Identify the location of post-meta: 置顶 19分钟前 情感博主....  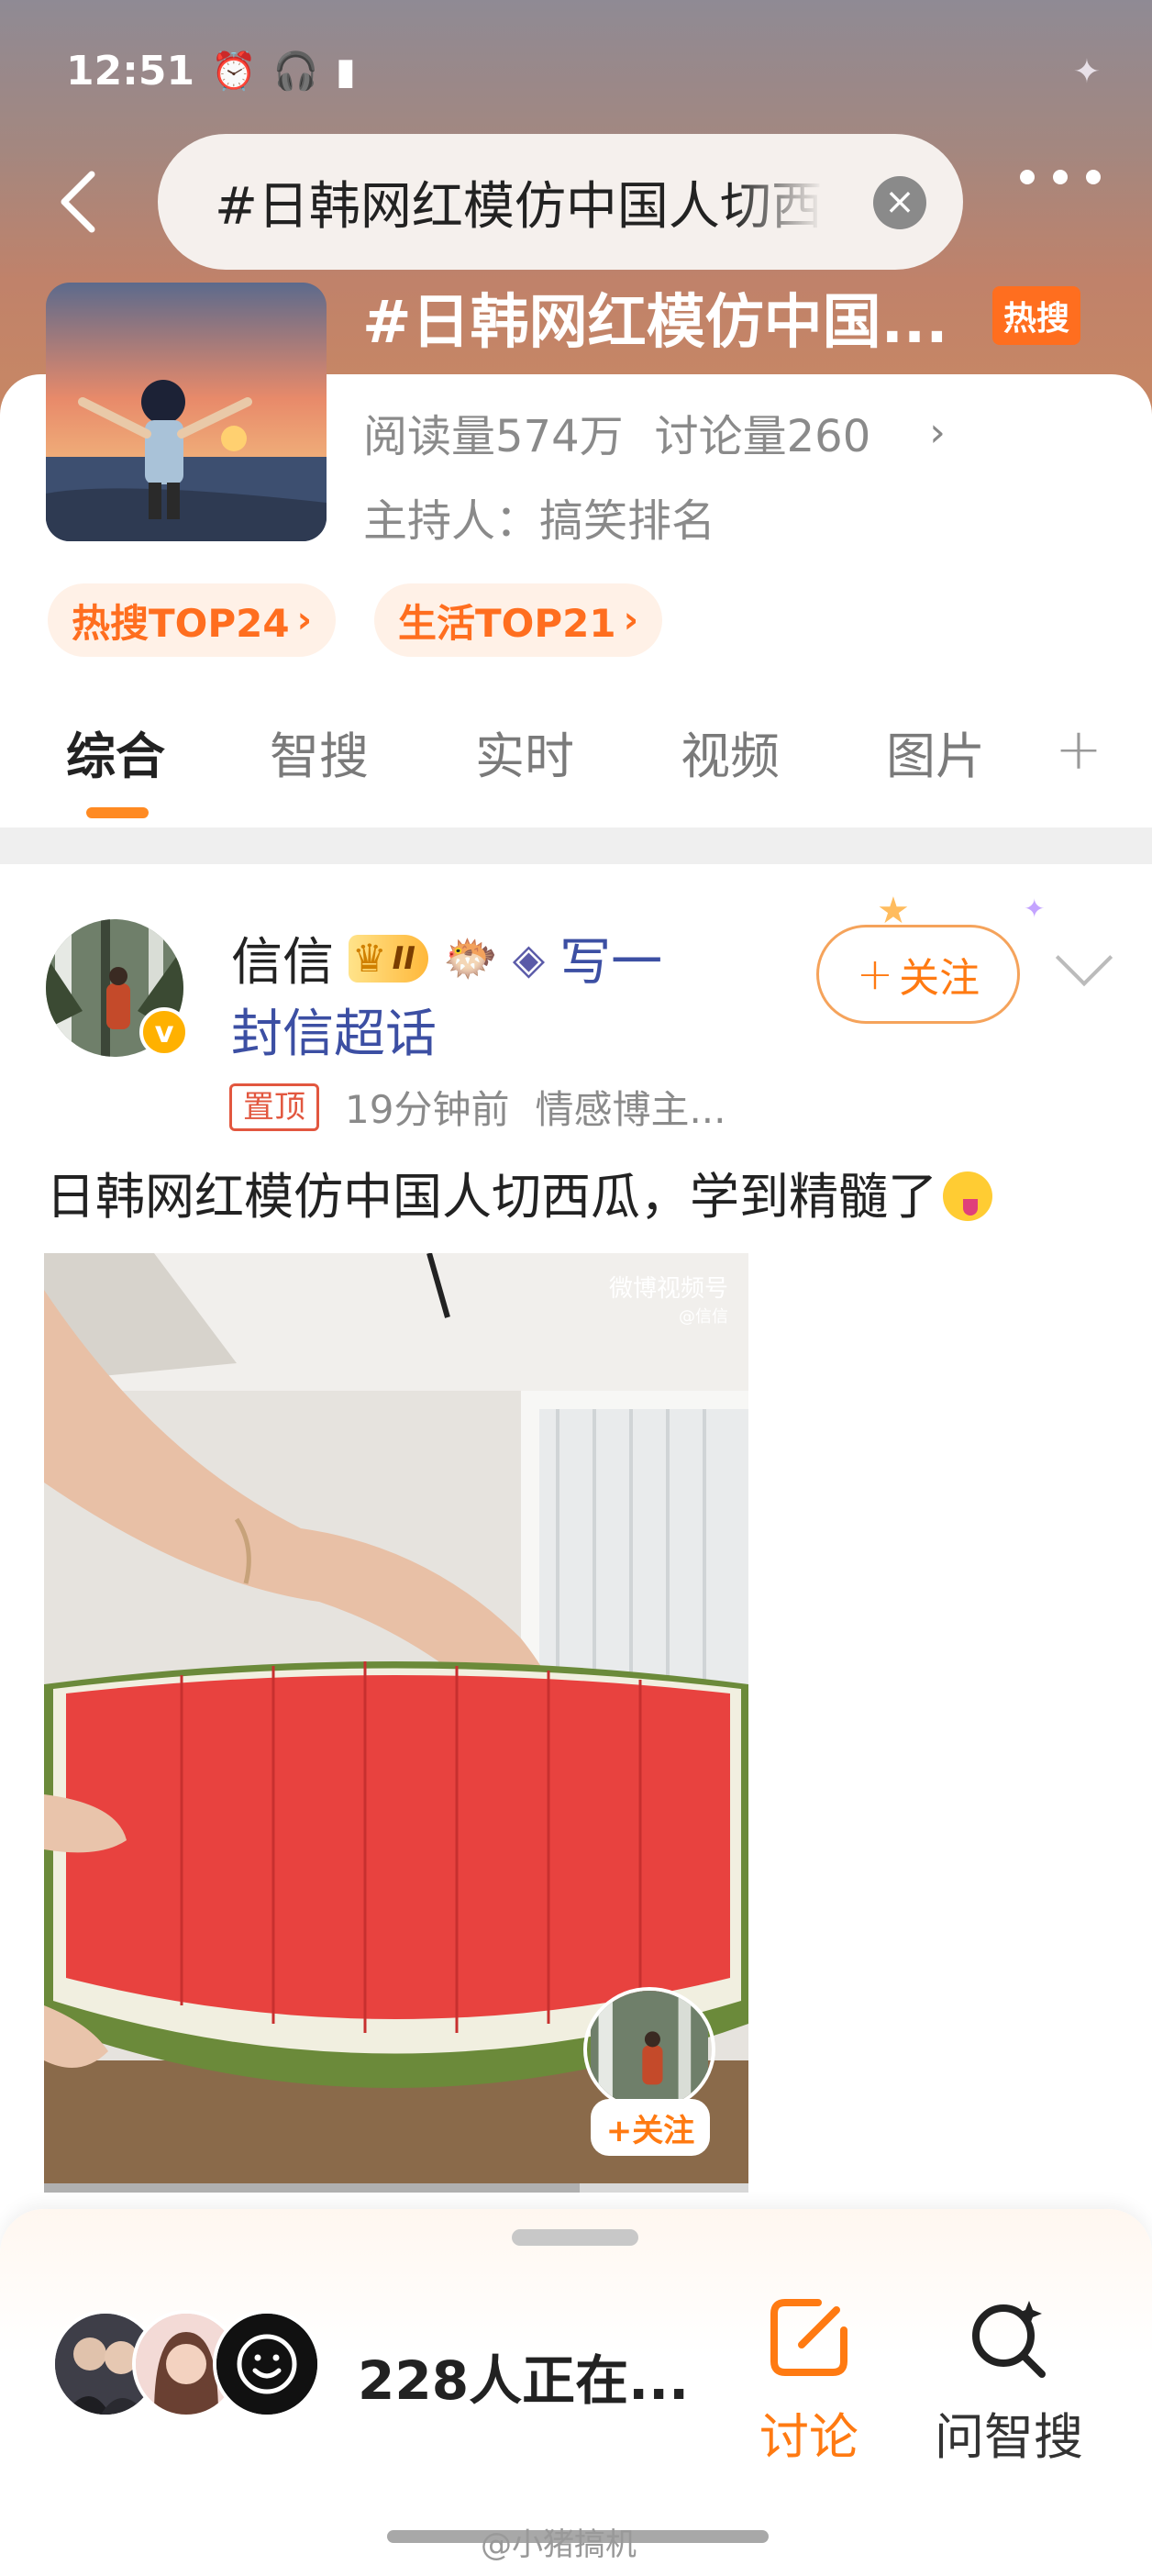
(477, 1107).